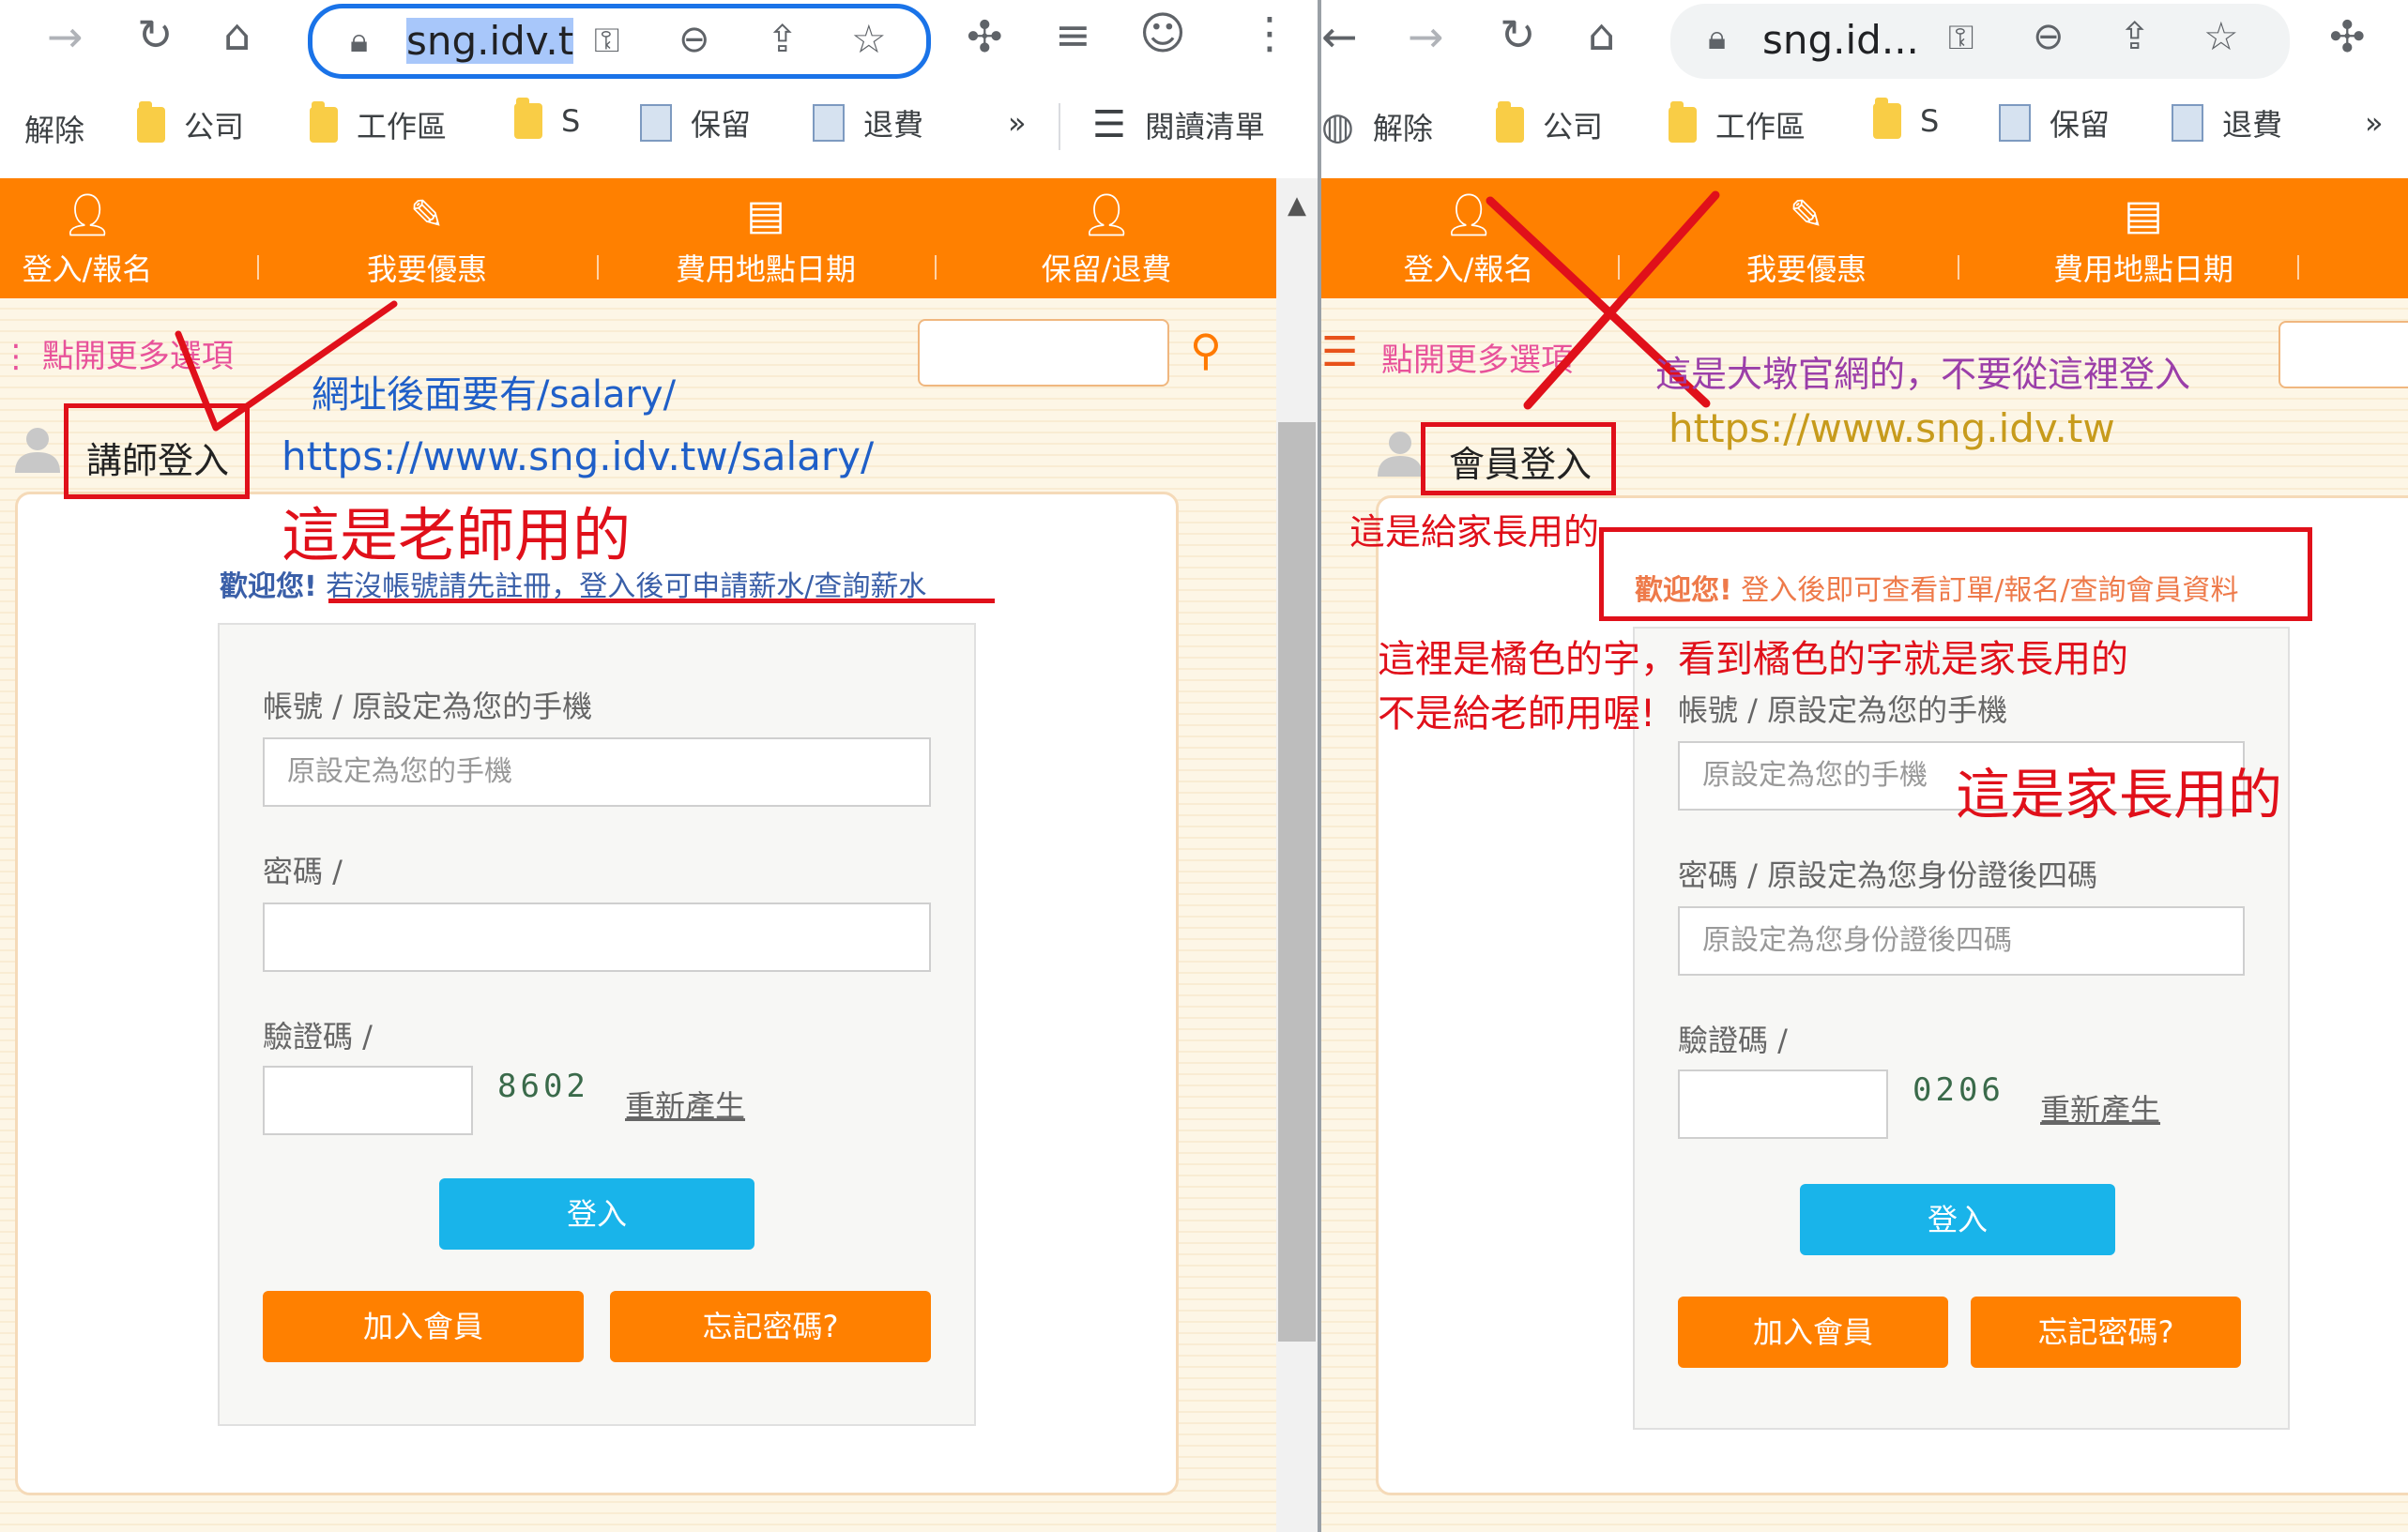 This screenshot has width=2408, height=1532. What do you see at coordinates (1843, 710) in the screenshot?
I see `account-label: 帳號 / 原設定為您的手機` at bounding box center [1843, 710].